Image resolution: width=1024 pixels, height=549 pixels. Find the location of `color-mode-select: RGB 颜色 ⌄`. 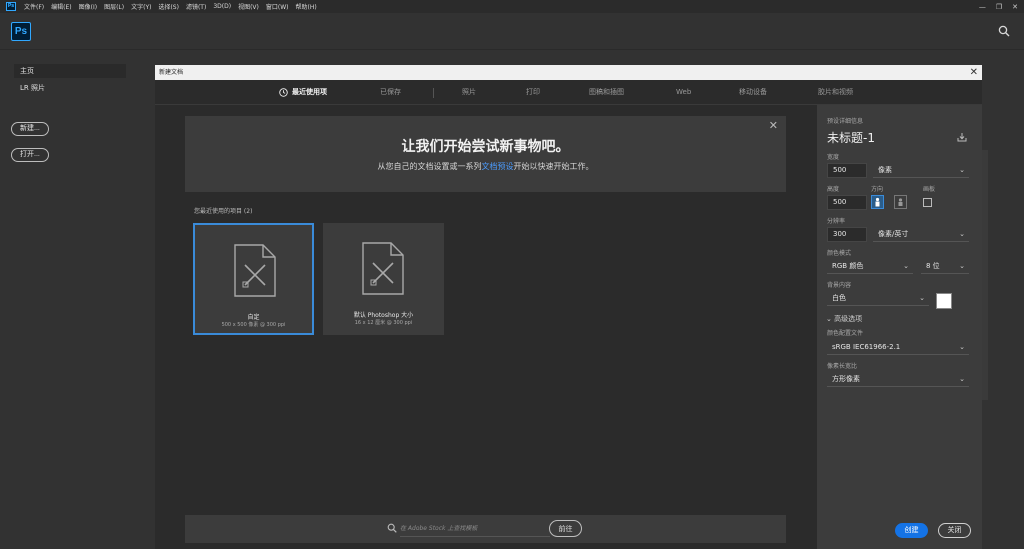

color-mode-select: RGB 颜色 ⌄ is located at coordinates (870, 266).